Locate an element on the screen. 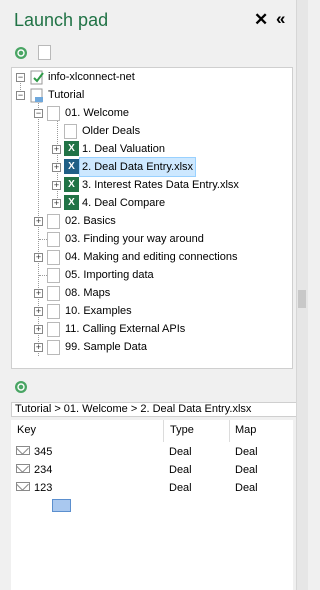  tree-node: Older Deals is located at coordinates (111, 131).